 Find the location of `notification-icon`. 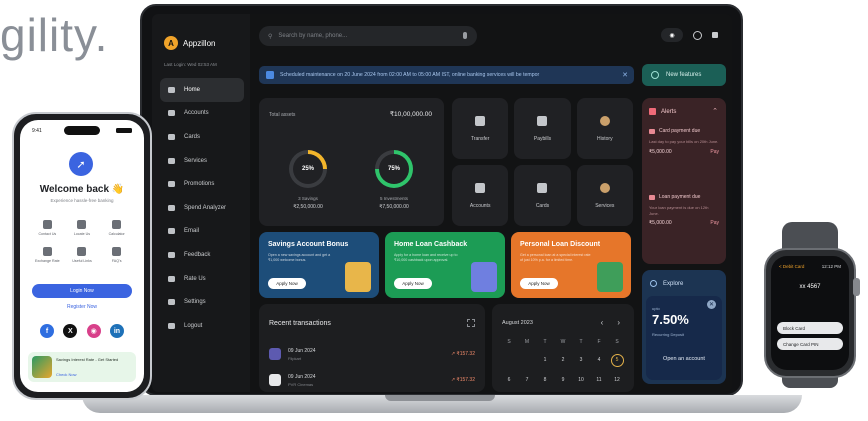

notification-icon is located at coordinates (697, 35).